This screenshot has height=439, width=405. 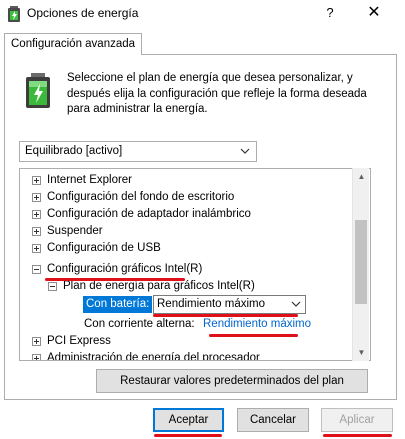 What do you see at coordinates (139, 324) in the screenshot?
I see `ac-setting-label: Con corriente alterna:` at bounding box center [139, 324].